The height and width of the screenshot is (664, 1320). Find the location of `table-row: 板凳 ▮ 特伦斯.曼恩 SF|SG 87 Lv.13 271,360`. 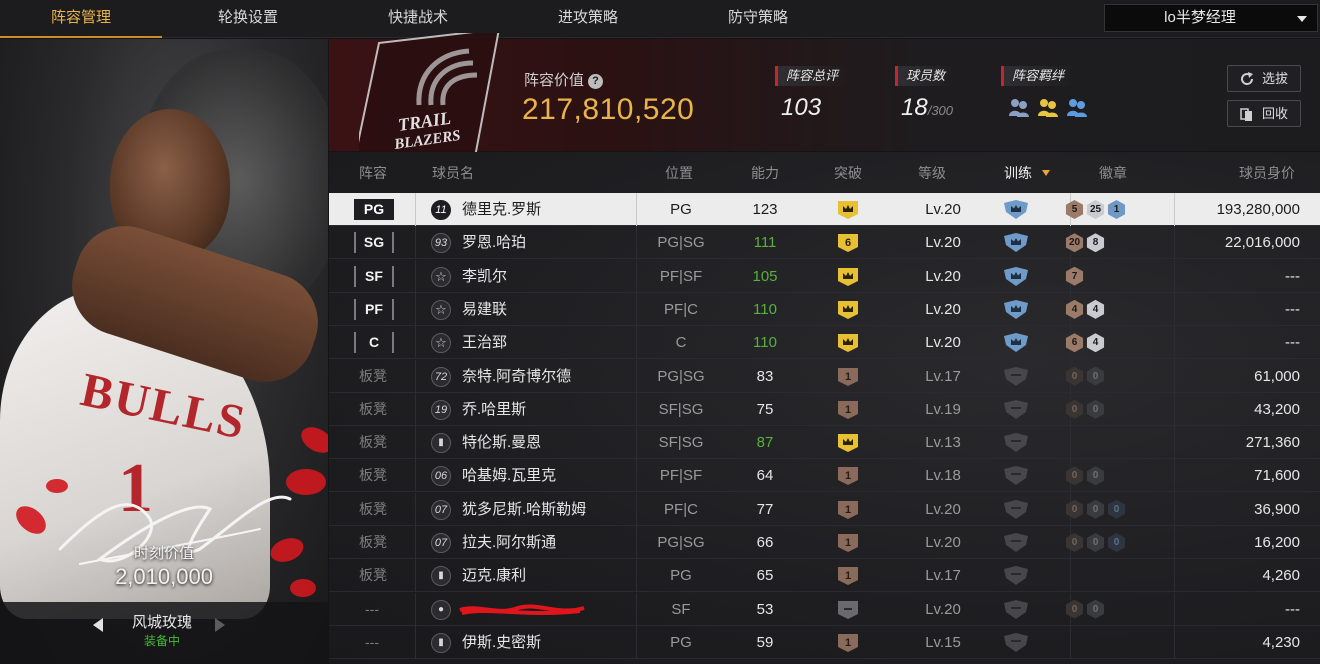

table-row: 板凳 ▮ 特伦斯.曼恩 SF|SG 87 Lv.13 271,360 is located at coordinates (824, 443).